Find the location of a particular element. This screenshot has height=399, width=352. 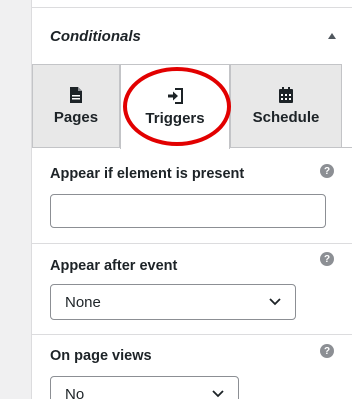

panel-top-border is located at coordinates (192, 4).